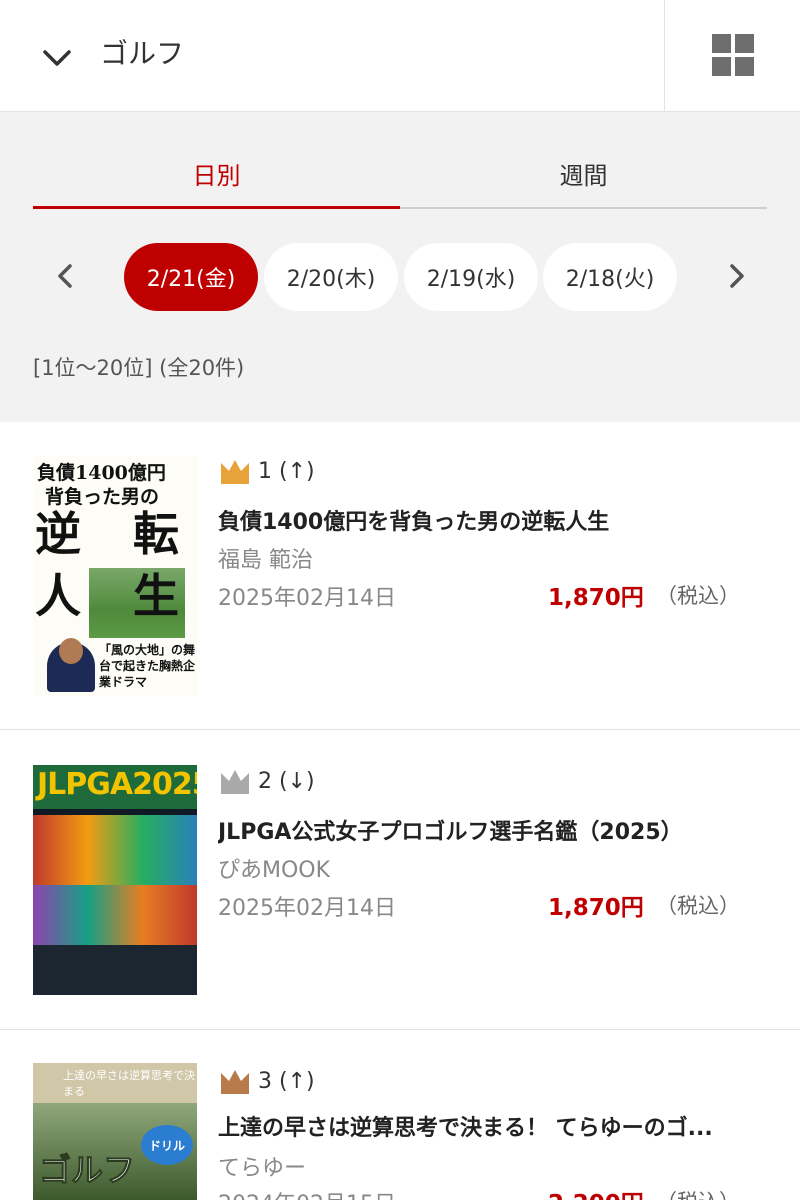 The image size is (800, 1200). Describe the element at coordinates (286, 781) in the screenshot. I see `rank-text: 2 (↓)` at that location.